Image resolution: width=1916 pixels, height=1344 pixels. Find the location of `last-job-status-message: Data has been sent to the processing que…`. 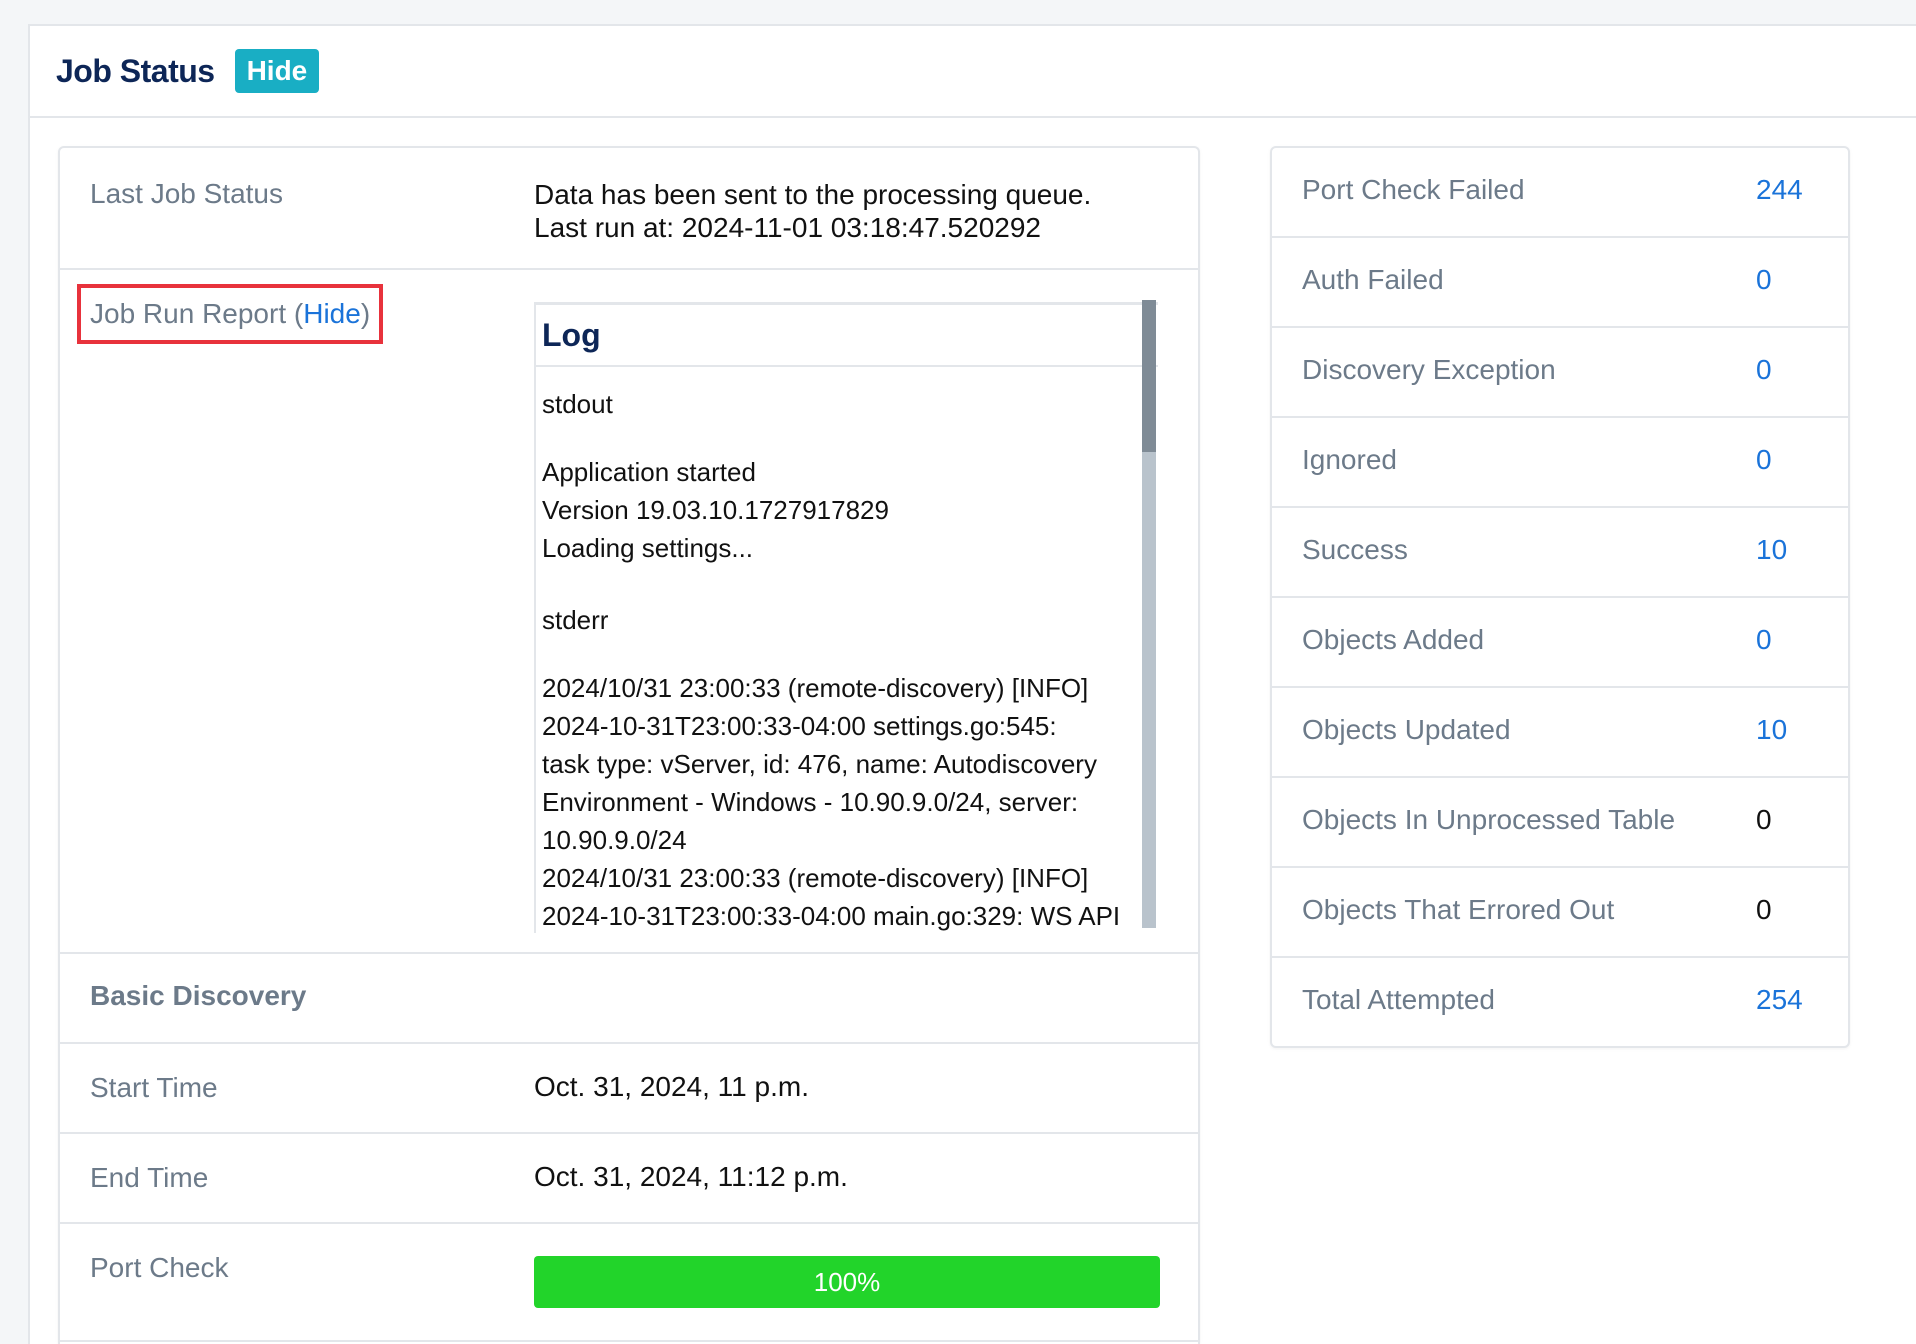

last-job-status-message: Data has been sent to the processing que… is located at coordinates (813, 194).